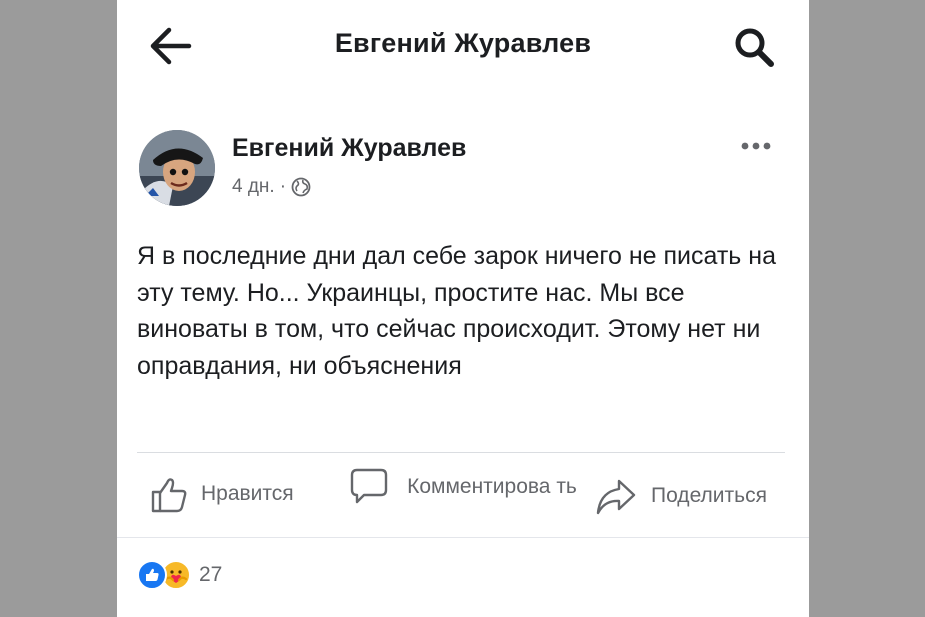 This screenshot has width=925, height=617. Describe the element at coordinates (247, 493) in the screenshot. I see `like-label: Нравится` at that location.